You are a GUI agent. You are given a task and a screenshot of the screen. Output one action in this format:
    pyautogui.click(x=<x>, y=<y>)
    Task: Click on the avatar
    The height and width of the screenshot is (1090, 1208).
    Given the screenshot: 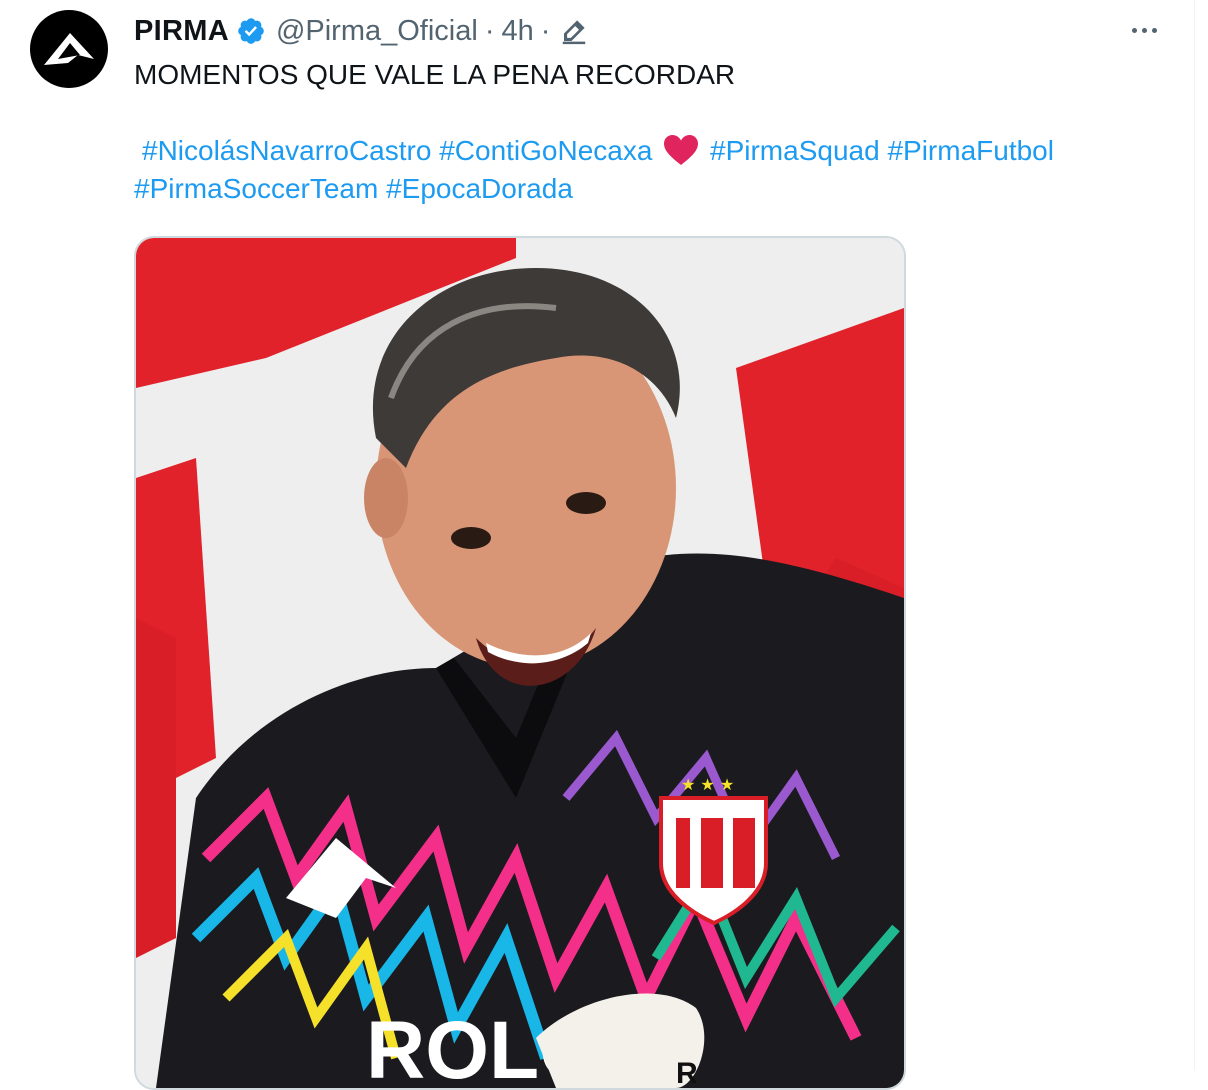 What is the action you would take?
    pyautogui.click(x=69, y=49)
    